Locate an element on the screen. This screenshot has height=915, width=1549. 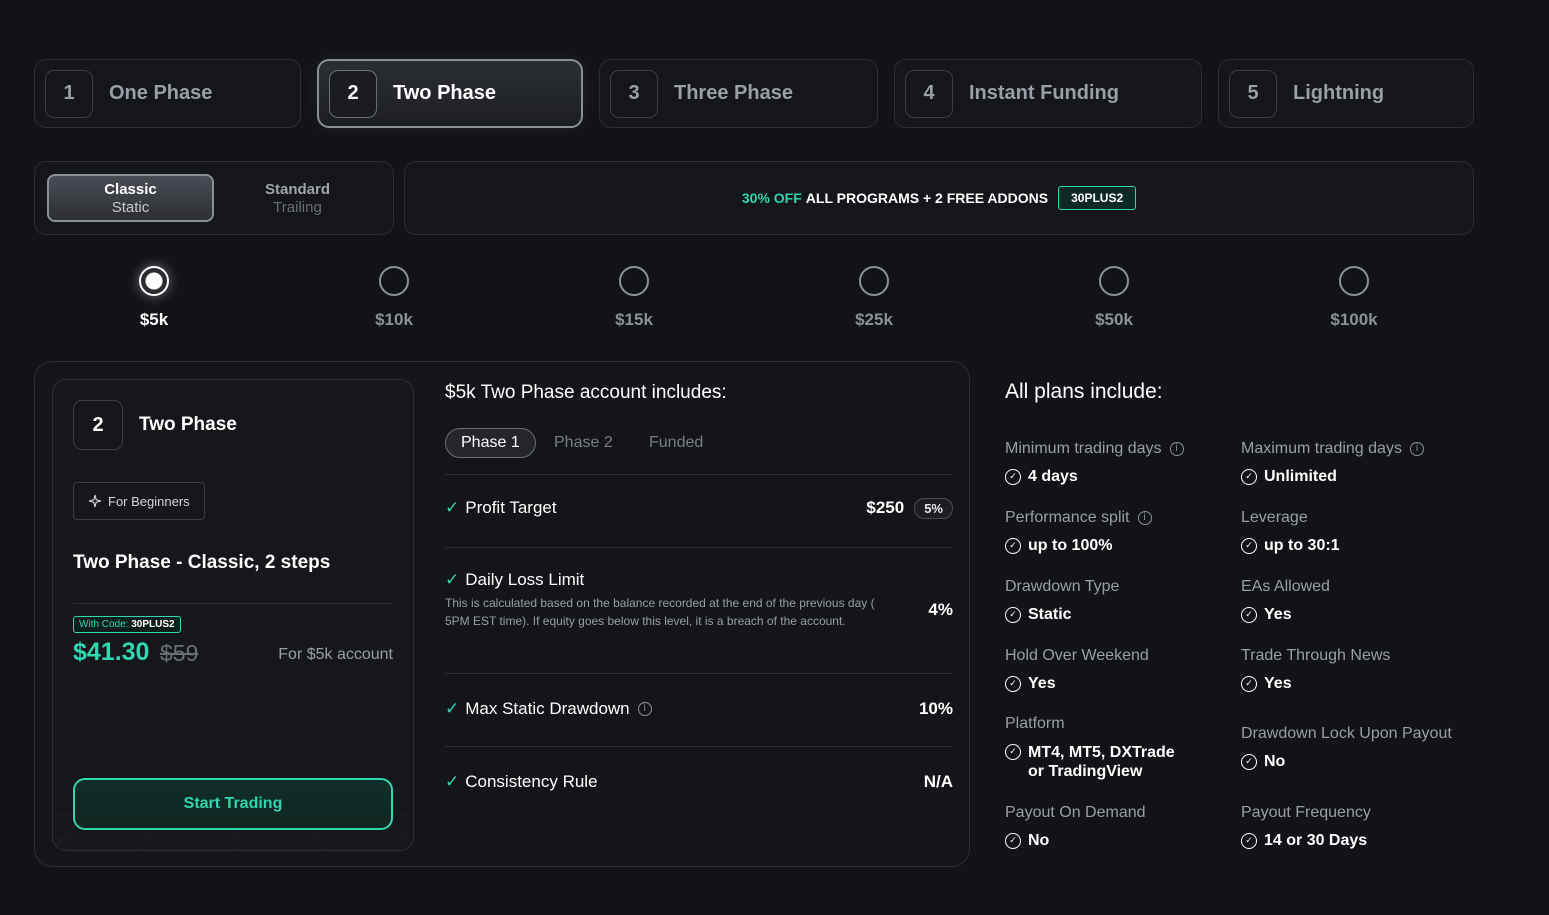
feature-performance-split: Performance split i ✓ up to 100% is located at coordinates (1078, 532).